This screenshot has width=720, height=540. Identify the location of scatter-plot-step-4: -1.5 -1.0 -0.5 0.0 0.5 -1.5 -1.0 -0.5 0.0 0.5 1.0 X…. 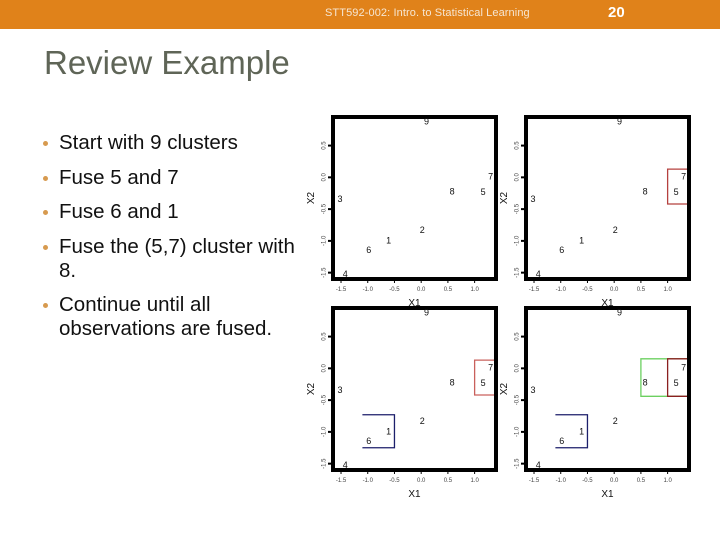
(596, 403).